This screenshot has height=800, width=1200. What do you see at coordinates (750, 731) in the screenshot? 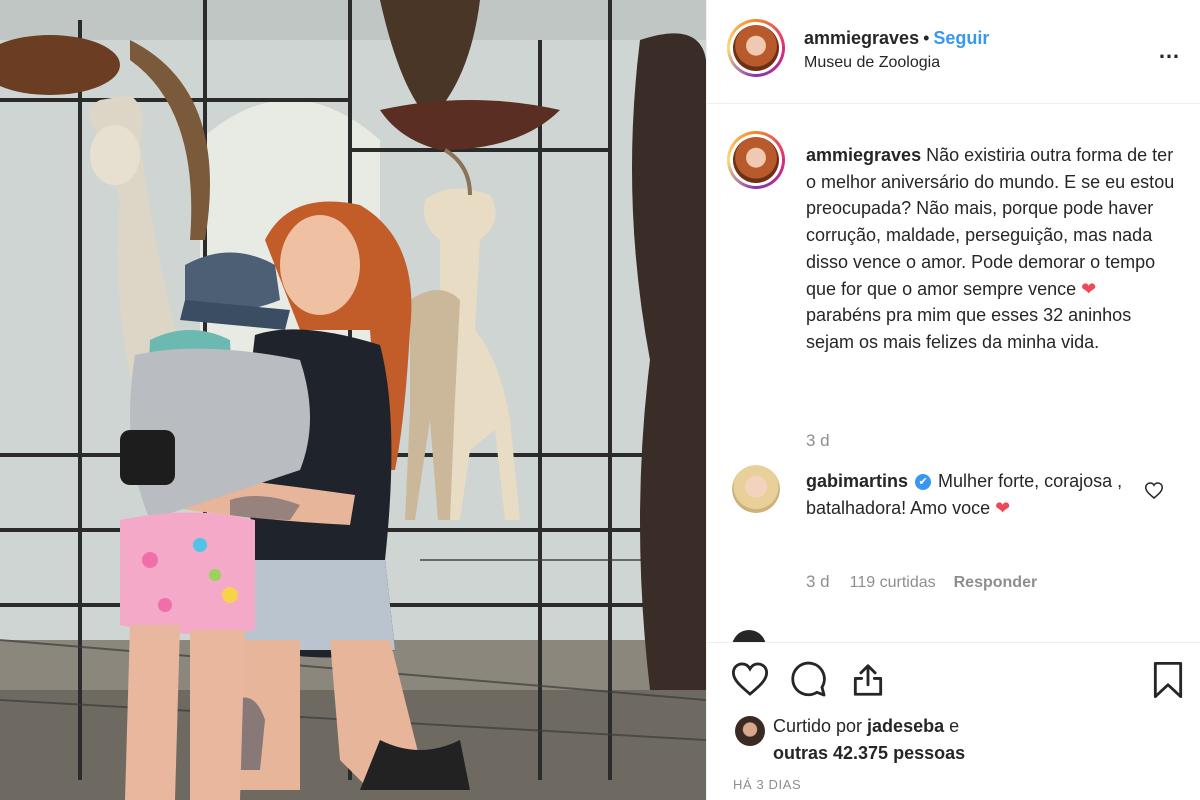
I see `liker-avatar` at bounding box center [750, 731].